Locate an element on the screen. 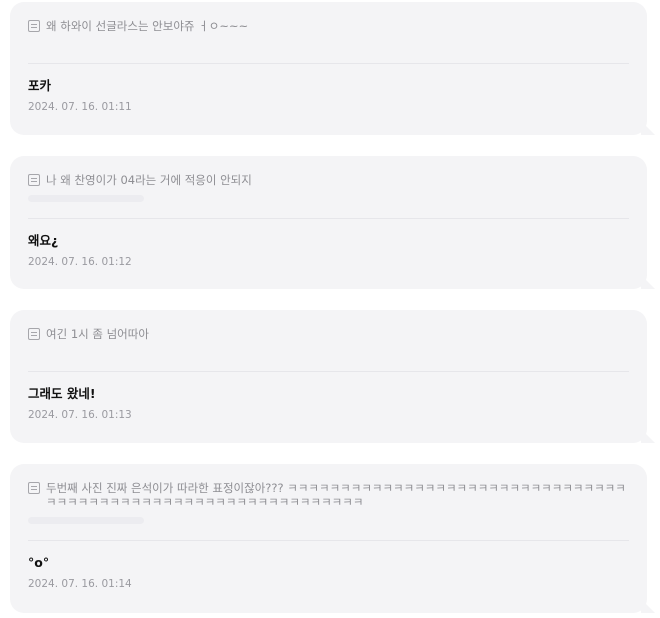  question: 나 왜 찬영이가 04라는 거에 적응이 안되지 is located at coordinates (328, 180).